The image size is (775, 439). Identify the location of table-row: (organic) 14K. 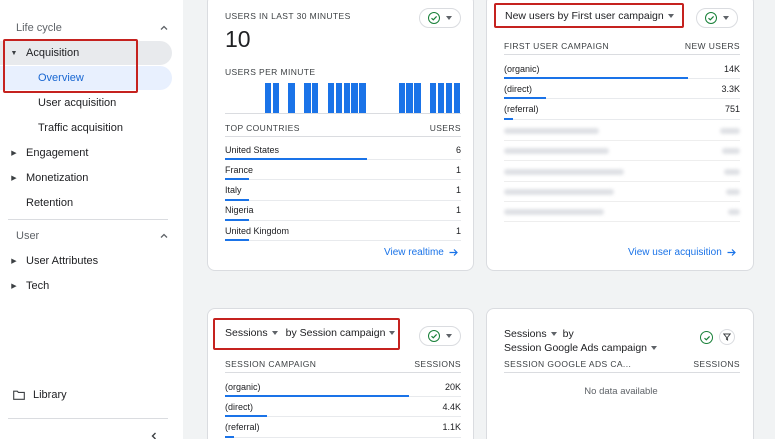
(622, 69).